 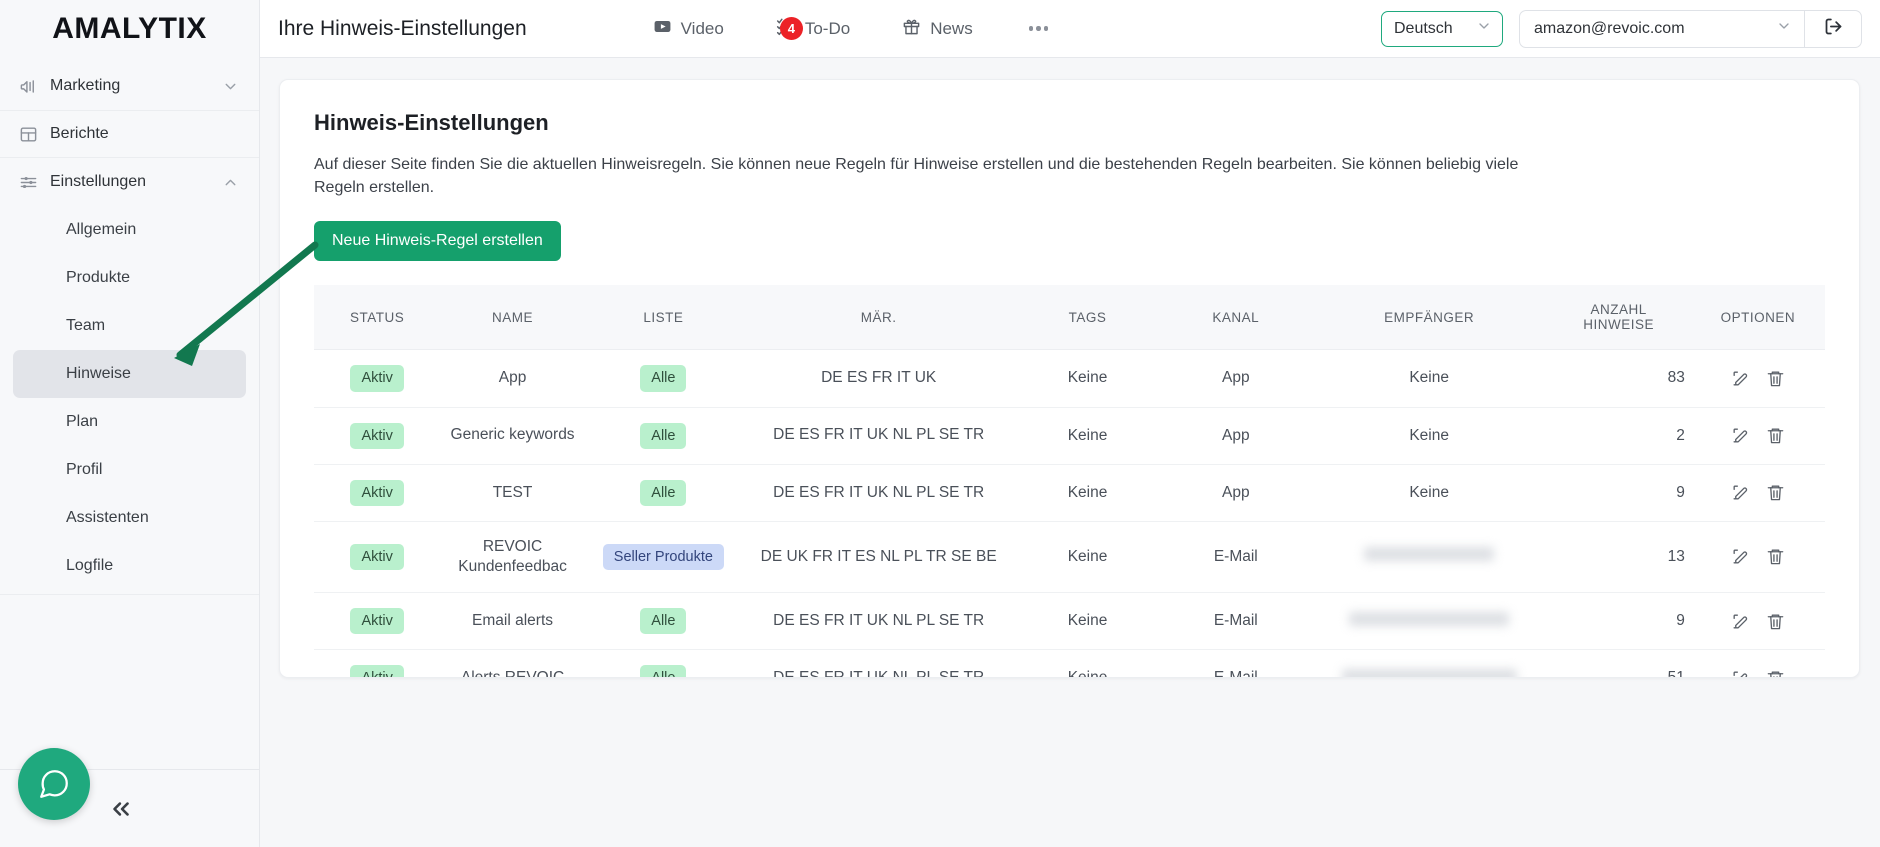 I want to click on sidebar-group-label: Berichte, so click(x=79, y=133).